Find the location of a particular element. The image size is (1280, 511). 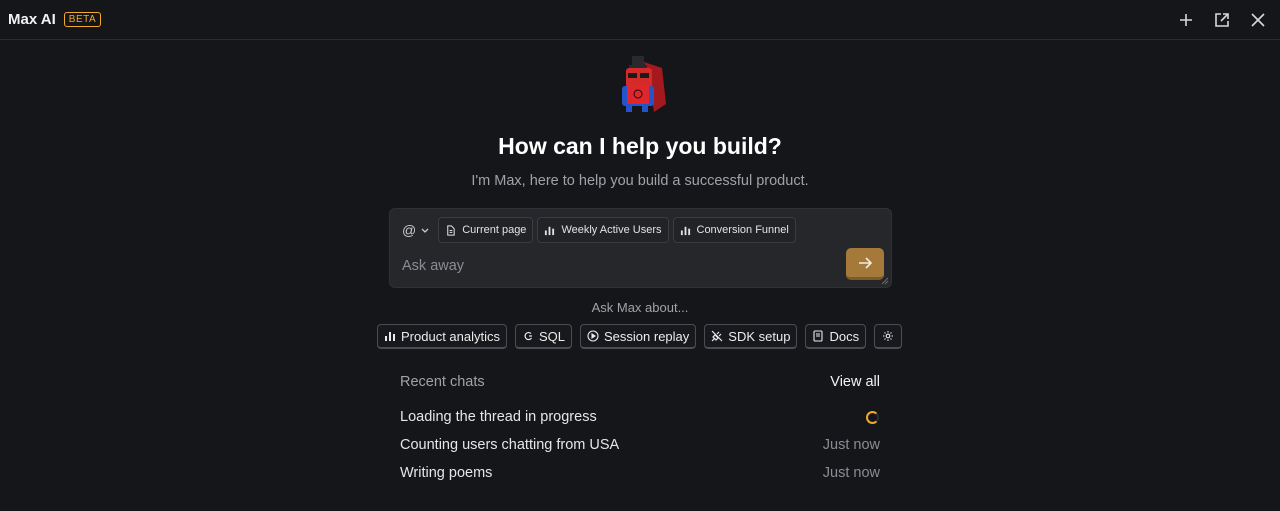

view-all-link: View all is located at coordinates (855, 382).